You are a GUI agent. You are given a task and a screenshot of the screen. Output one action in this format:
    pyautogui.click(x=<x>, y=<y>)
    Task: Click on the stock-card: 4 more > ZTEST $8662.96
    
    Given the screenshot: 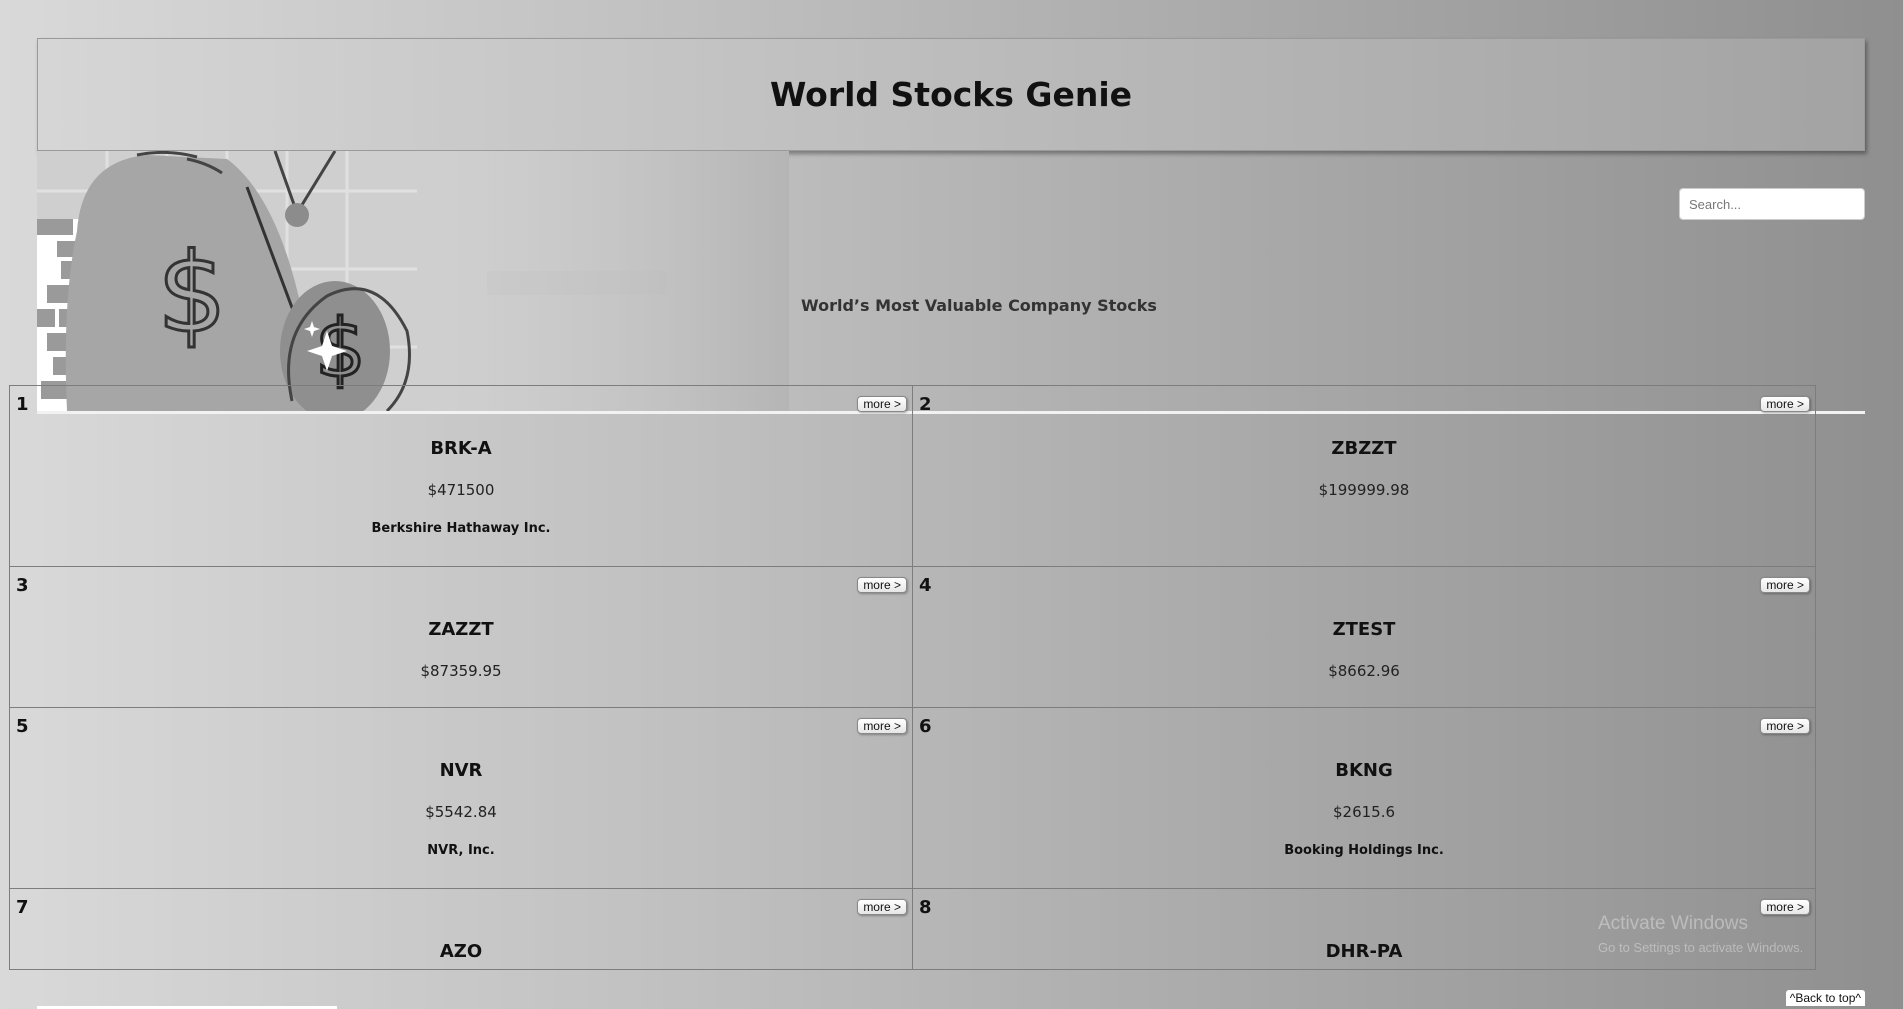 What is the action you would take?
    pyautogui.click(x=1364, y=637)
    